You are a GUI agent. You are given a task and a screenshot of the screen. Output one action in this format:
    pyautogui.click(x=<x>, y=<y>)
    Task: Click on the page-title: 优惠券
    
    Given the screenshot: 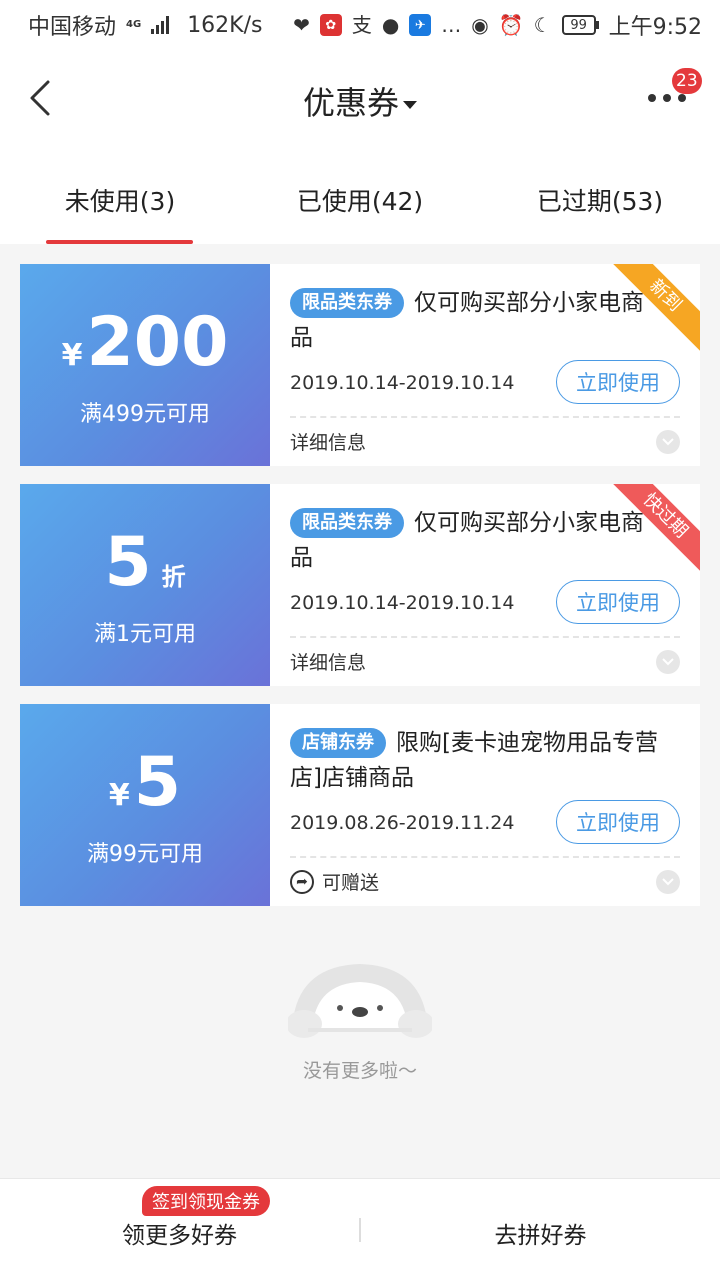 What is the action you would take?
    pyautogui.click(x=360, y=101)
    